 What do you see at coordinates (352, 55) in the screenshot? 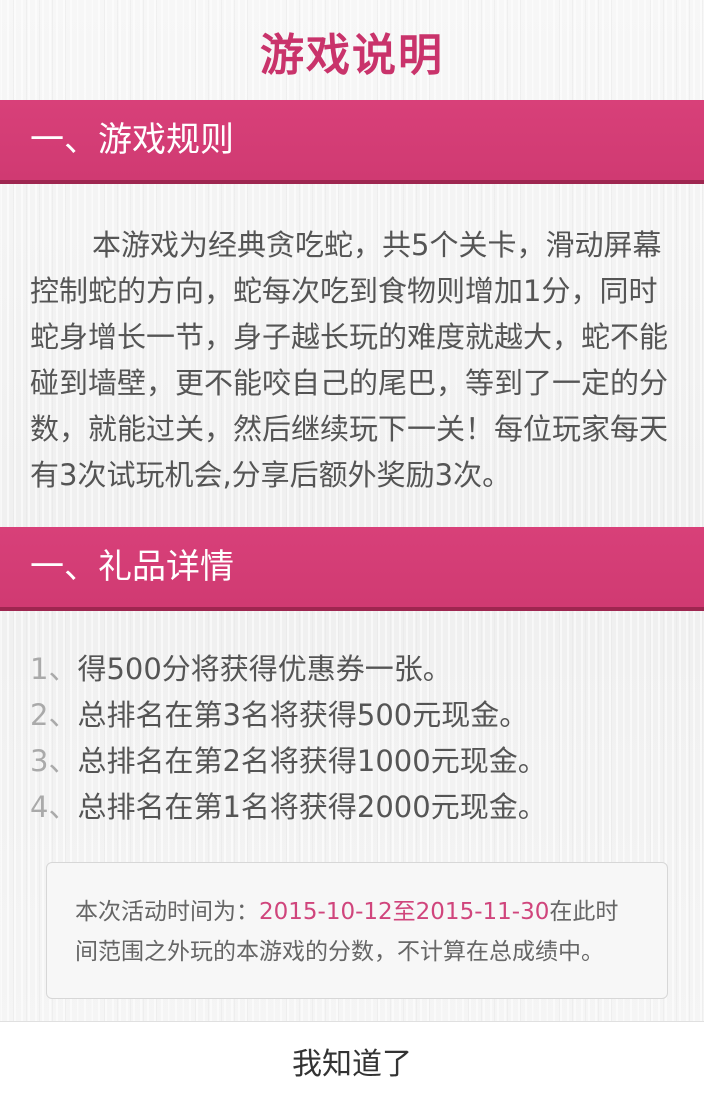
I see `page-title: 游戏说明` at bounding box center [352, 55].